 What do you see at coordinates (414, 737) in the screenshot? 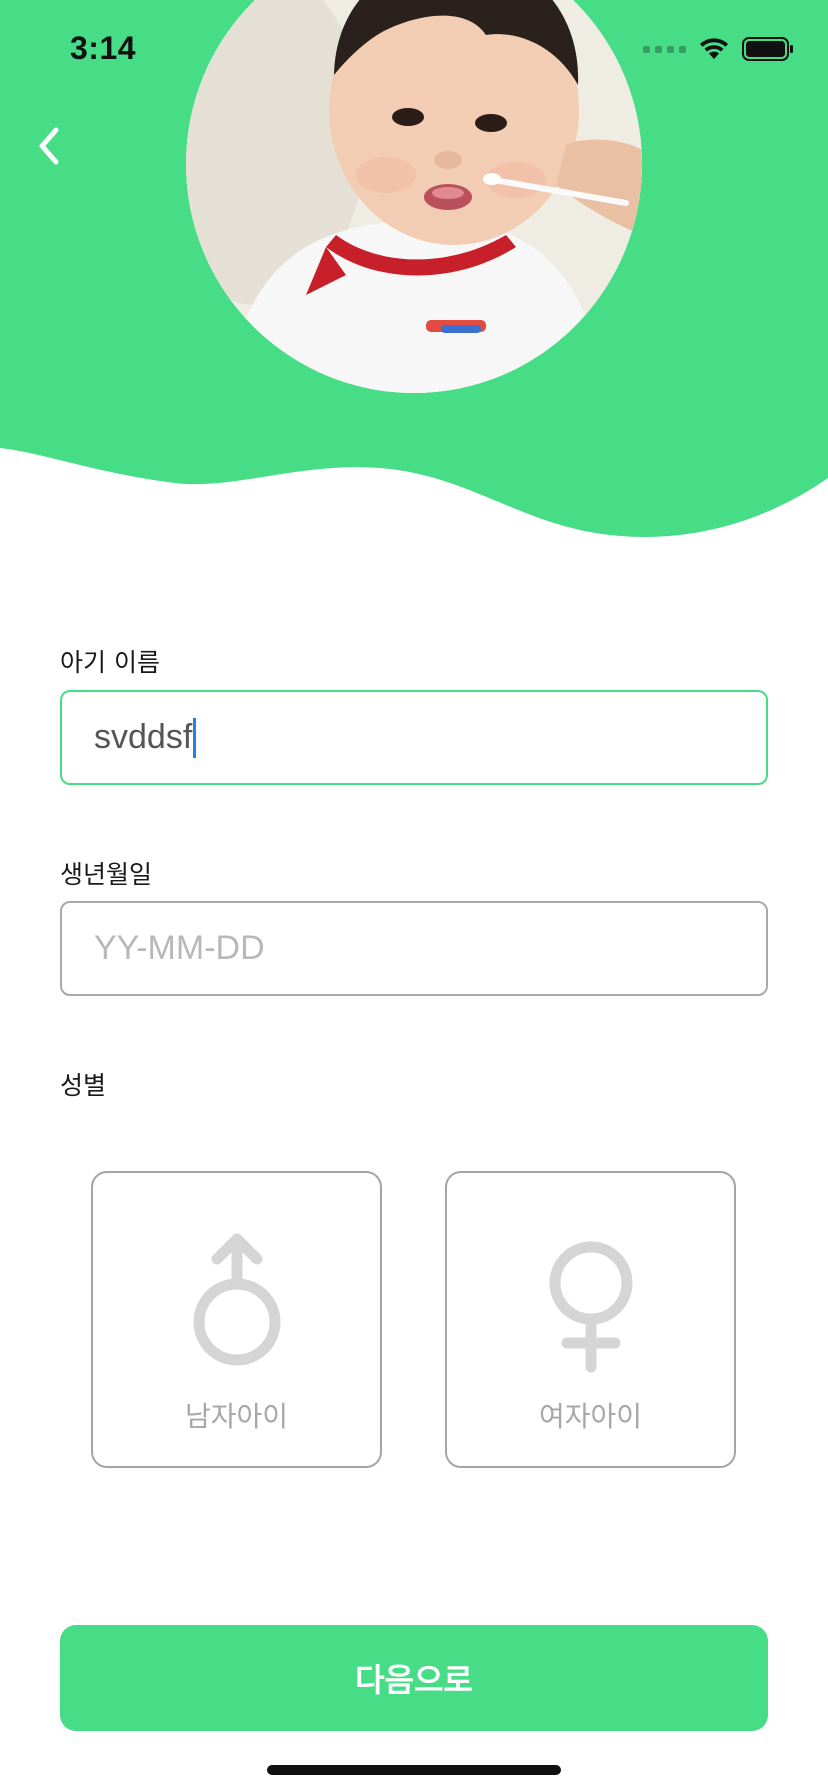
I see `baby-name-input: svddsf` at bounding box center [414, 737].